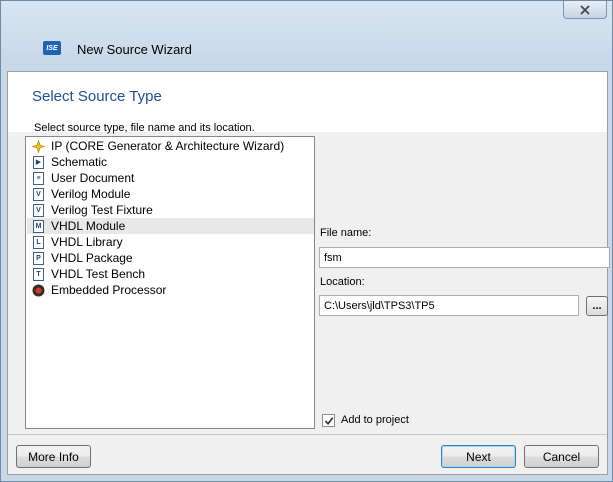 This screenshot has width=613, height=482. I want to click on next-button: Next, so click(478, 456).